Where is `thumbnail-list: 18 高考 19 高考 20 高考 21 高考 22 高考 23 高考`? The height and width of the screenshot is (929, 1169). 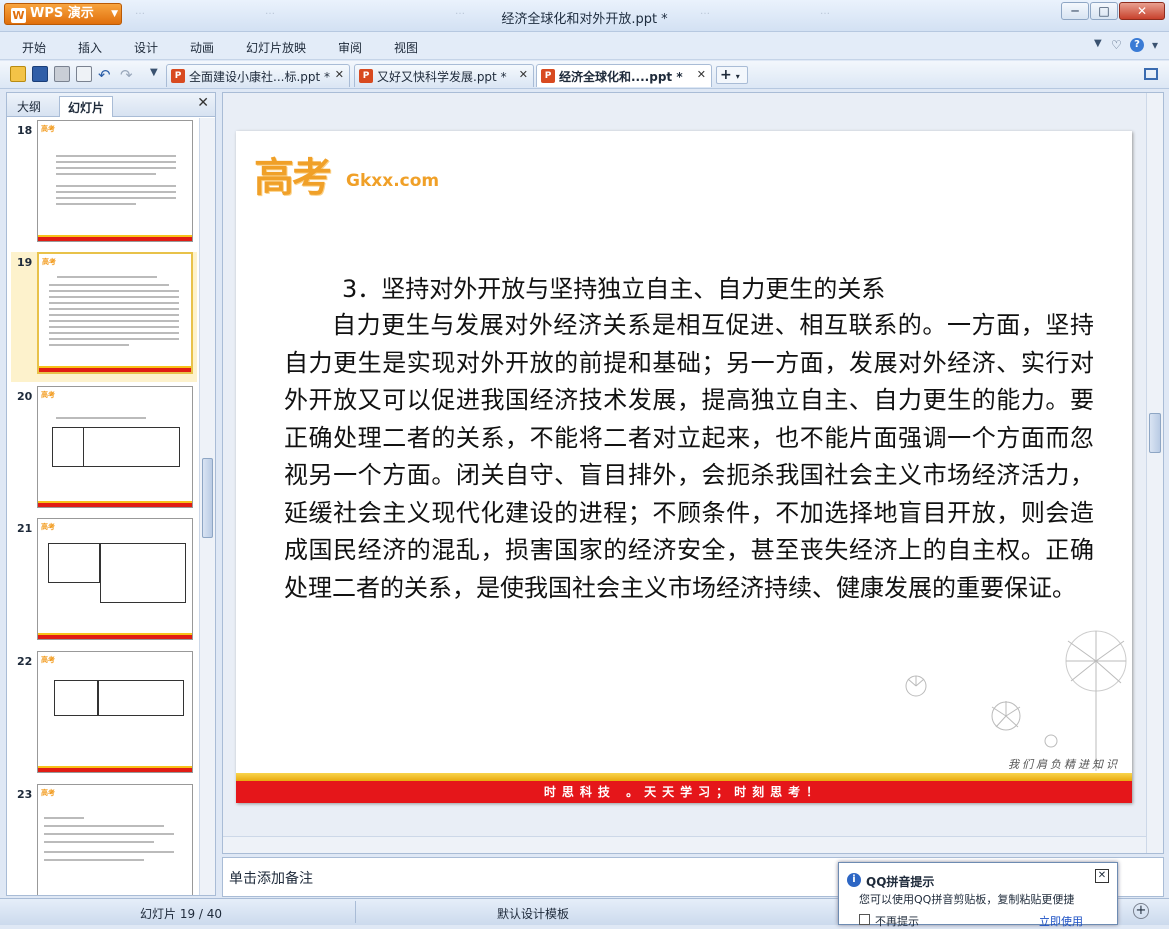
thumbnail-list: 18 高考 19 高考 20 高考 21 高考 22 高考 23 高考 is located at coordinates (103, 506).